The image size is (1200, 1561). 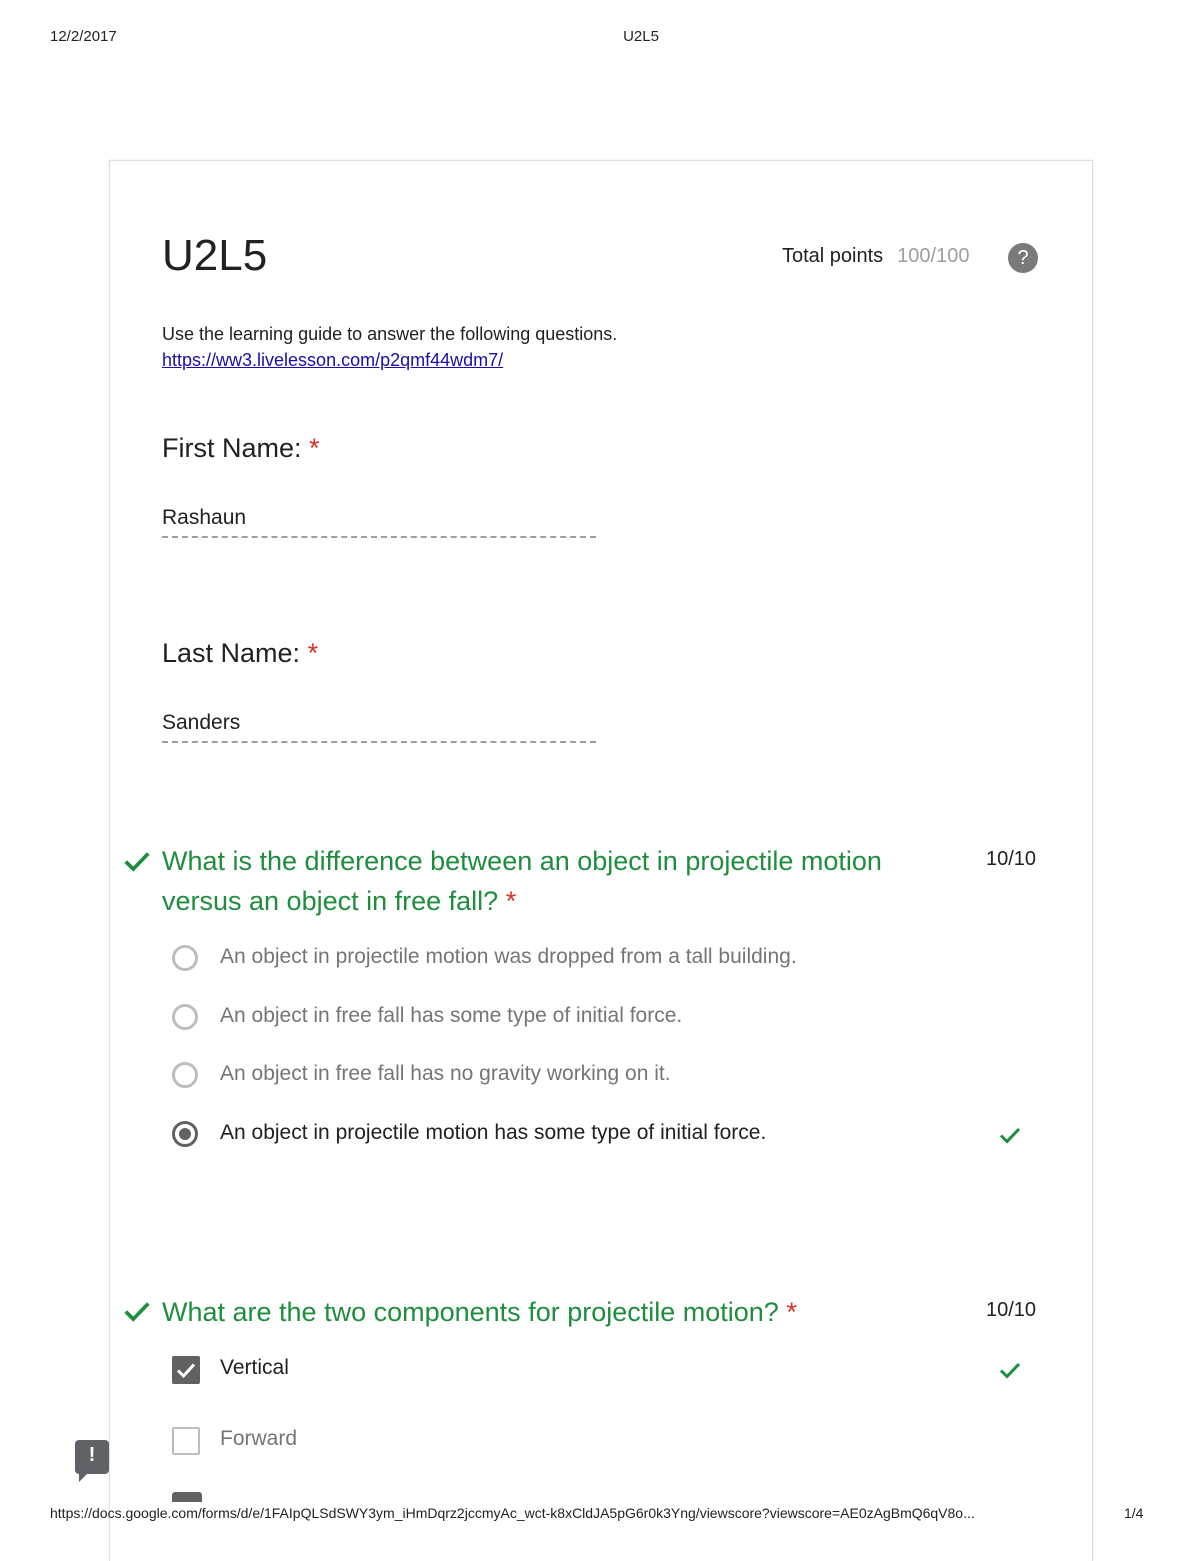 What do you see at coordinates (1011, 859) in the screenshot?
I see `question-1-score: 10/10` at bounding box center [1011, 859].